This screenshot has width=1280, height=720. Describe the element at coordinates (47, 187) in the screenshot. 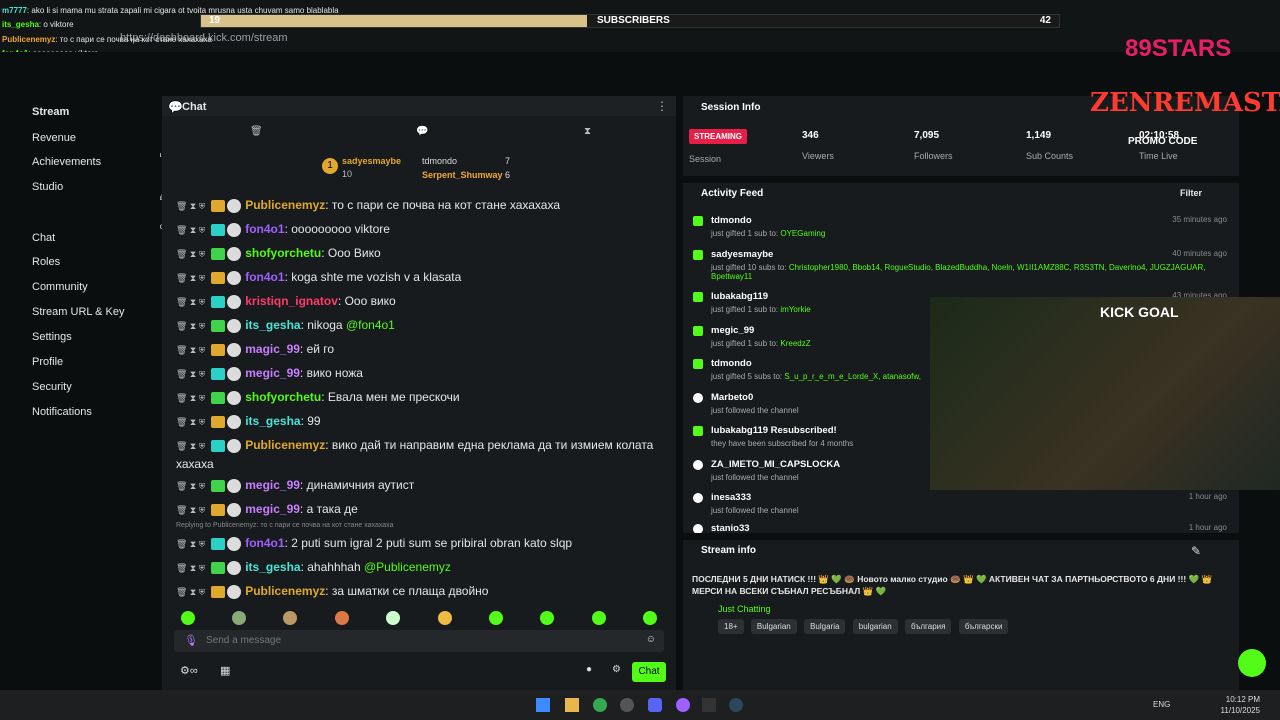

I see `sidebar-item-studio: Studio` at that location.